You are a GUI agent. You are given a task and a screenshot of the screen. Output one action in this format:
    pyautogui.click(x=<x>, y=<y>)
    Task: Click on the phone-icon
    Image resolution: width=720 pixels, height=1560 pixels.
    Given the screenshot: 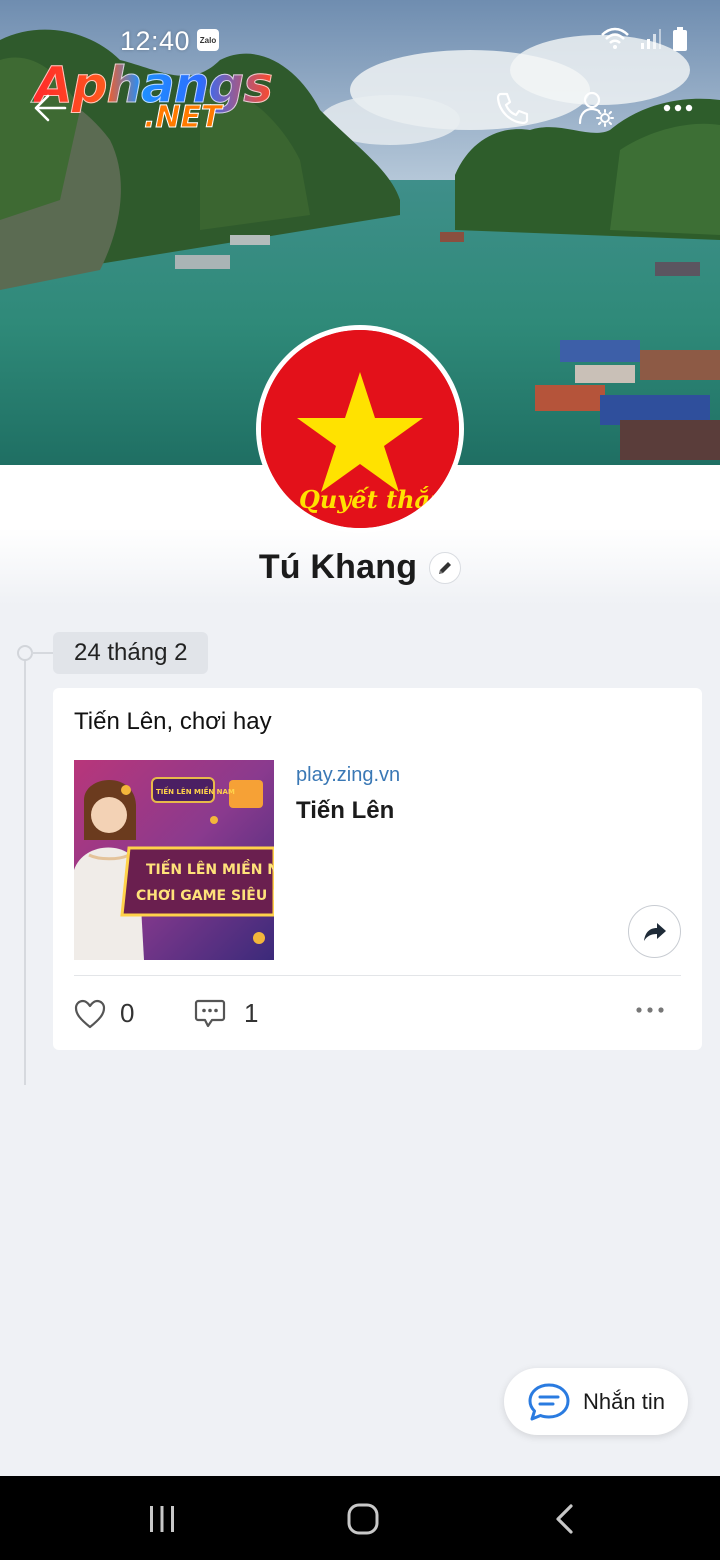 What is the action you would take?
    pyautogui.click(x=512, y=108)
    